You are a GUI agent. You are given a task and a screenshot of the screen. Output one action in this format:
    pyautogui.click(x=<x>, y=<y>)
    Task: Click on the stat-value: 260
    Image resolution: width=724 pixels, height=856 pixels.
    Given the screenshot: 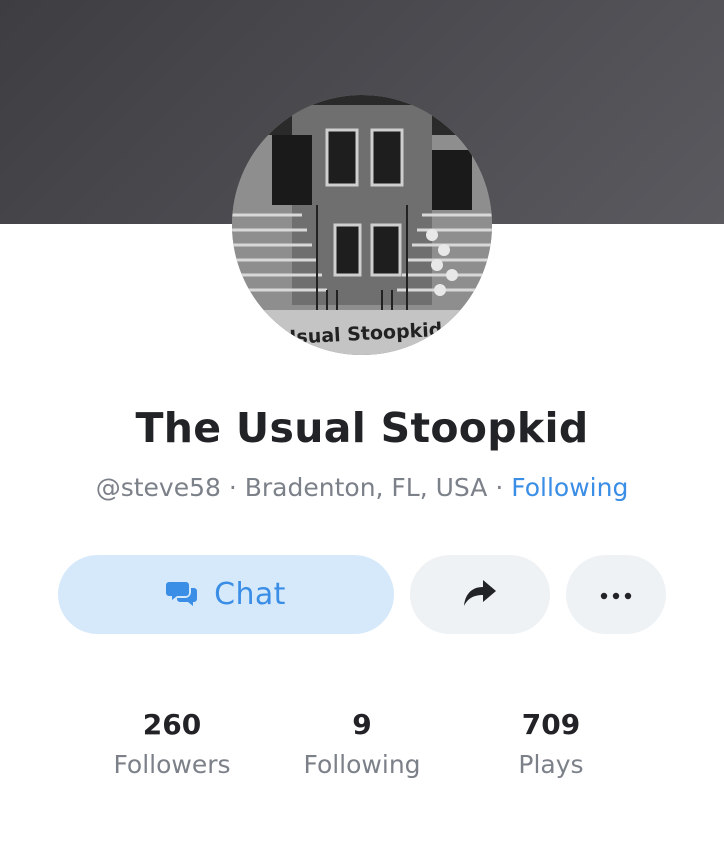 What is the action you would take?
    pyautogui.click(x=172, y=724)
    